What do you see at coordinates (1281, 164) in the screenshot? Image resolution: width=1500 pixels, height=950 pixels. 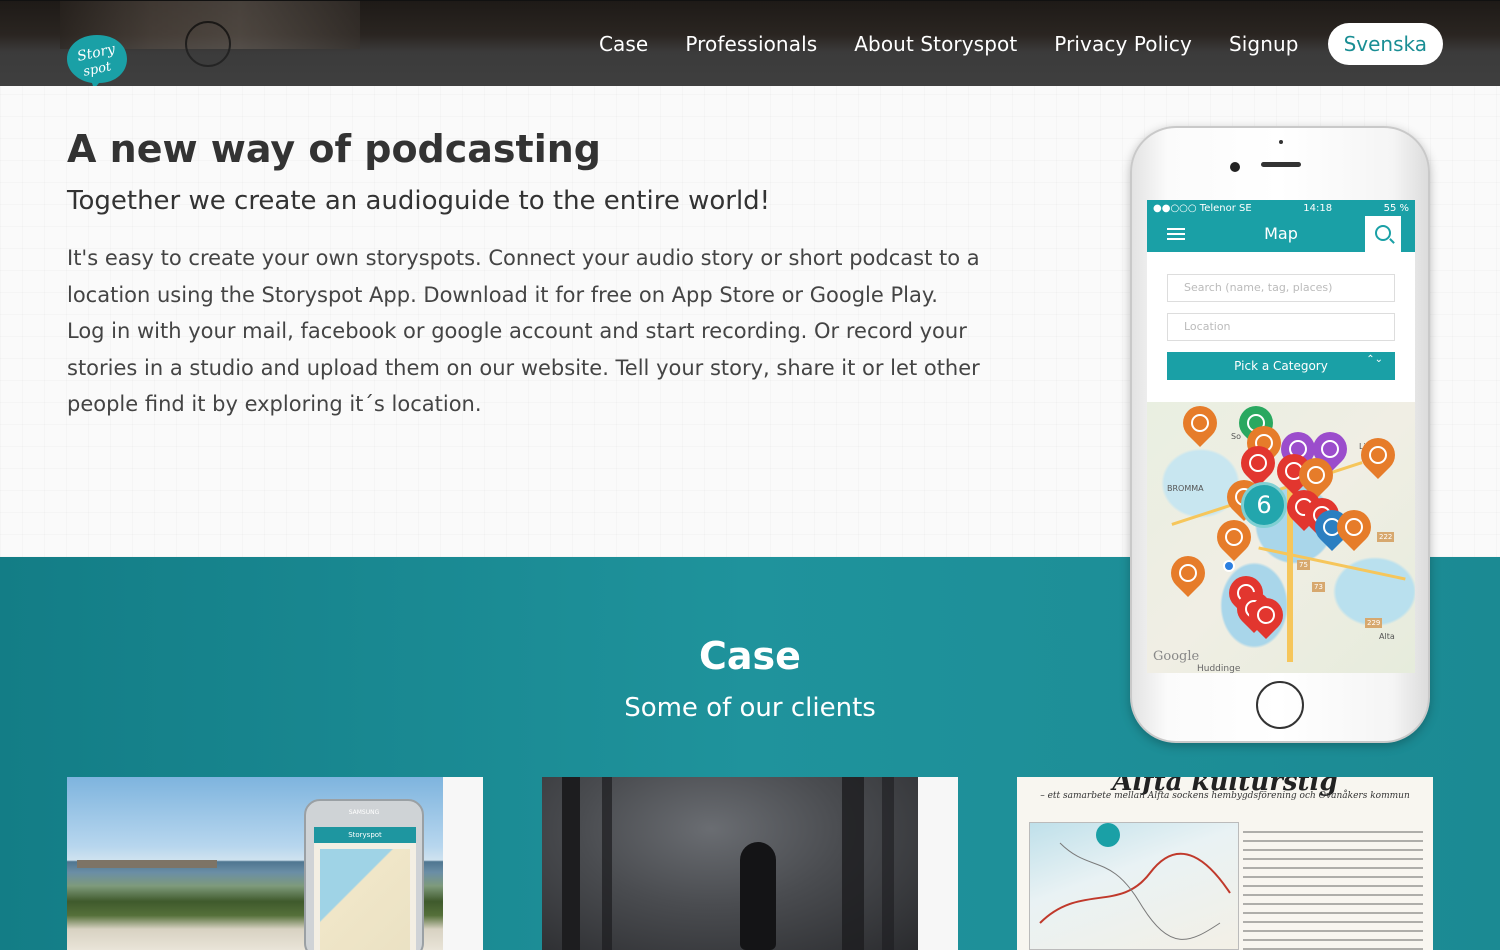 I see `phone-speaker` at bounding box center [1281, 164].